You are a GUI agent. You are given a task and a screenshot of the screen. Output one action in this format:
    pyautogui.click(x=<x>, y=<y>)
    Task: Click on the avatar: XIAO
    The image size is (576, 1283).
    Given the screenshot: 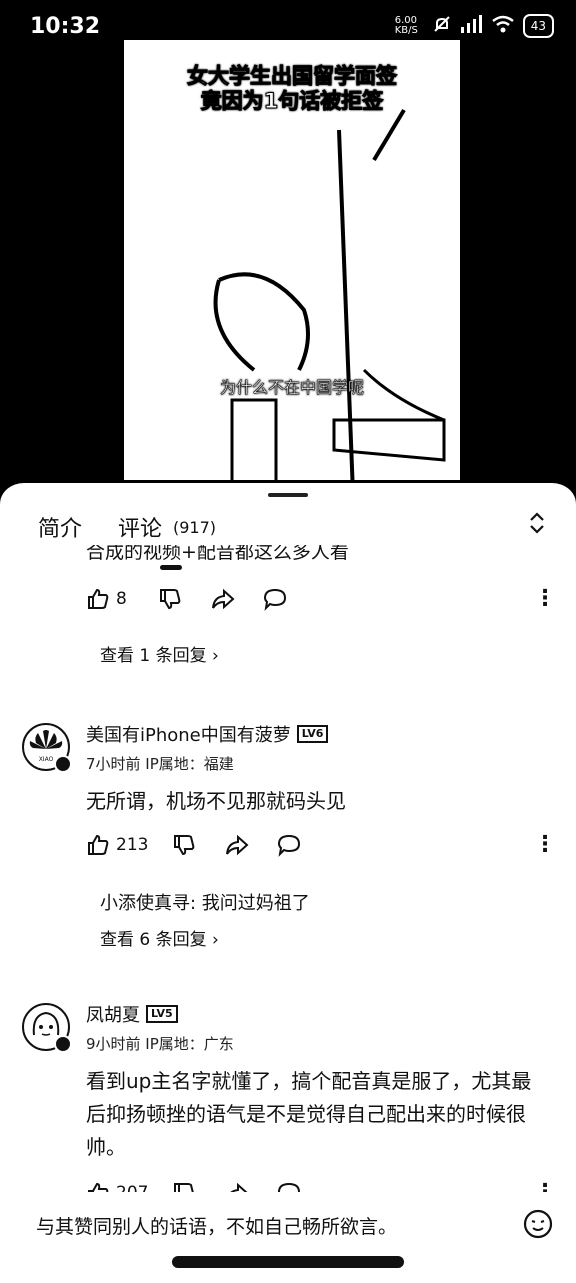 What is the action you would take?
    pyautogui.click(x=47, y=748)
    